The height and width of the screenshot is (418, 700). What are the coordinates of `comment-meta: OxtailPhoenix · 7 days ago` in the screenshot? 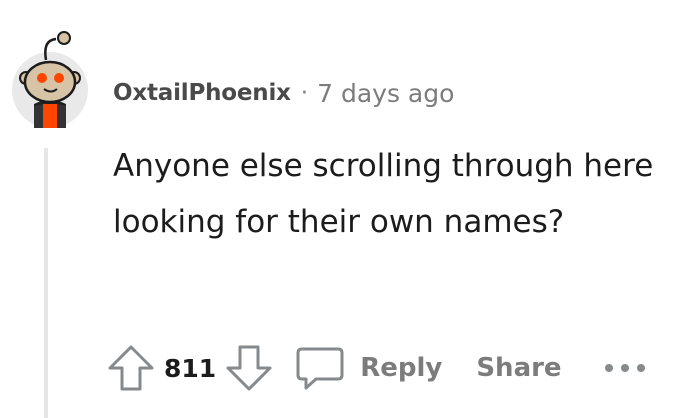 It's located at (283, 93).